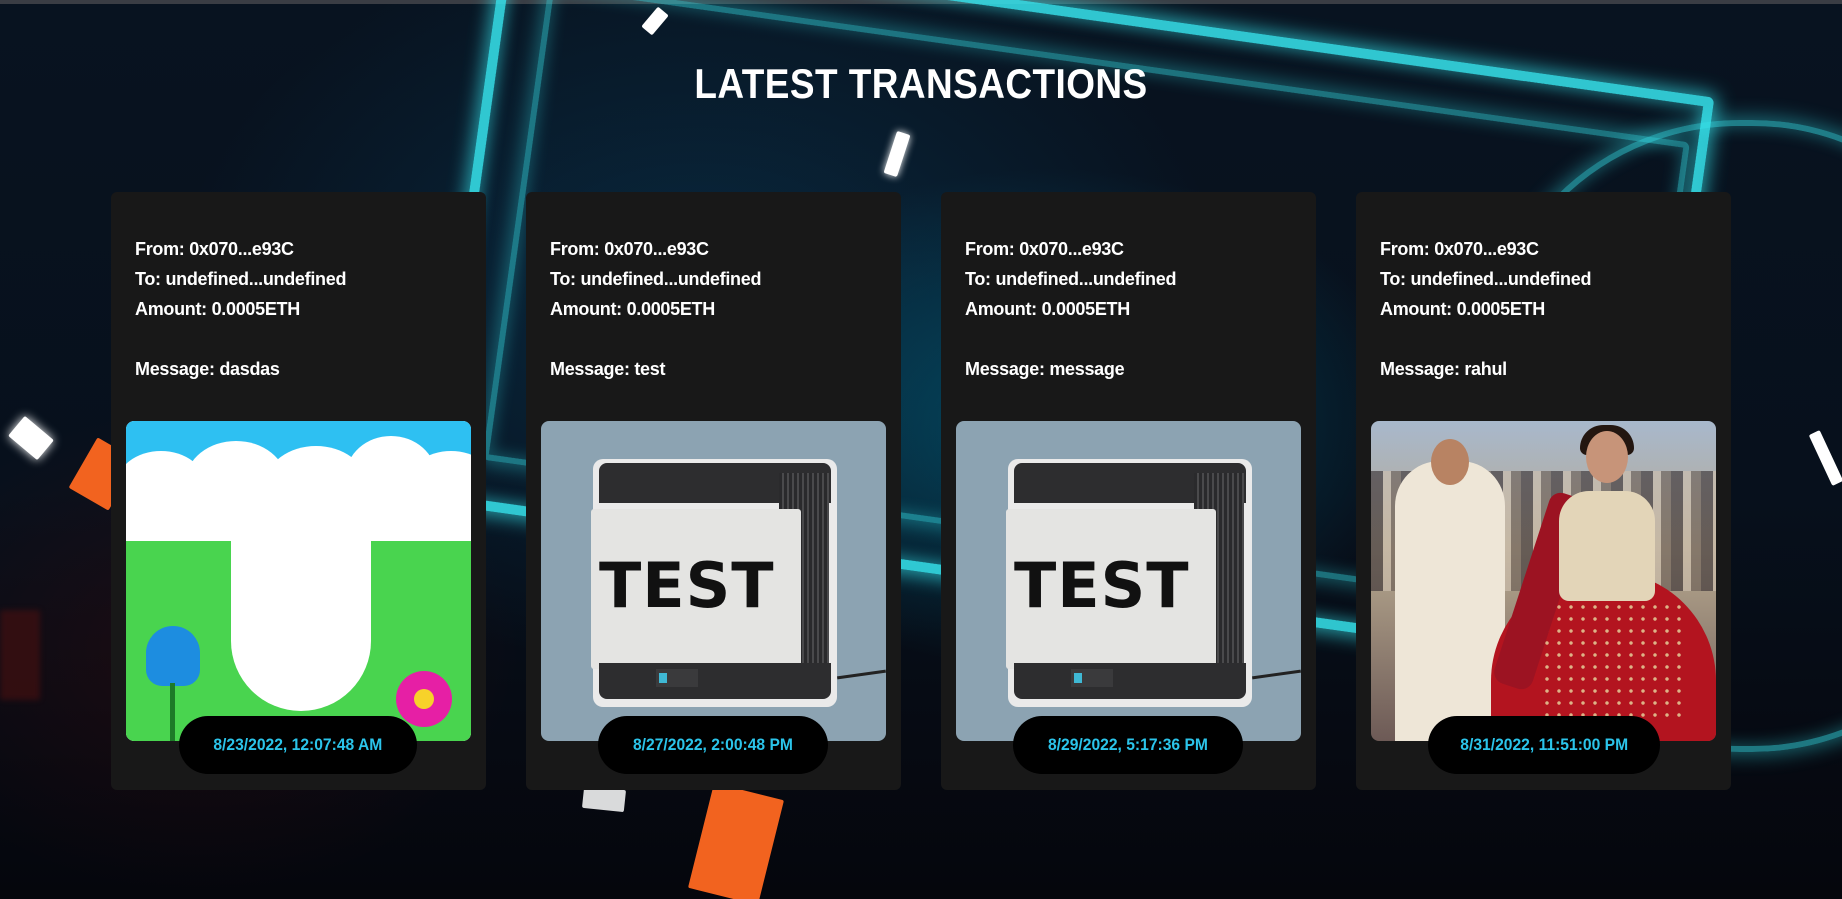  Describe the element at coordinates (736, 840) in the screenshot. I see `orange-shard-decoration` at that location.